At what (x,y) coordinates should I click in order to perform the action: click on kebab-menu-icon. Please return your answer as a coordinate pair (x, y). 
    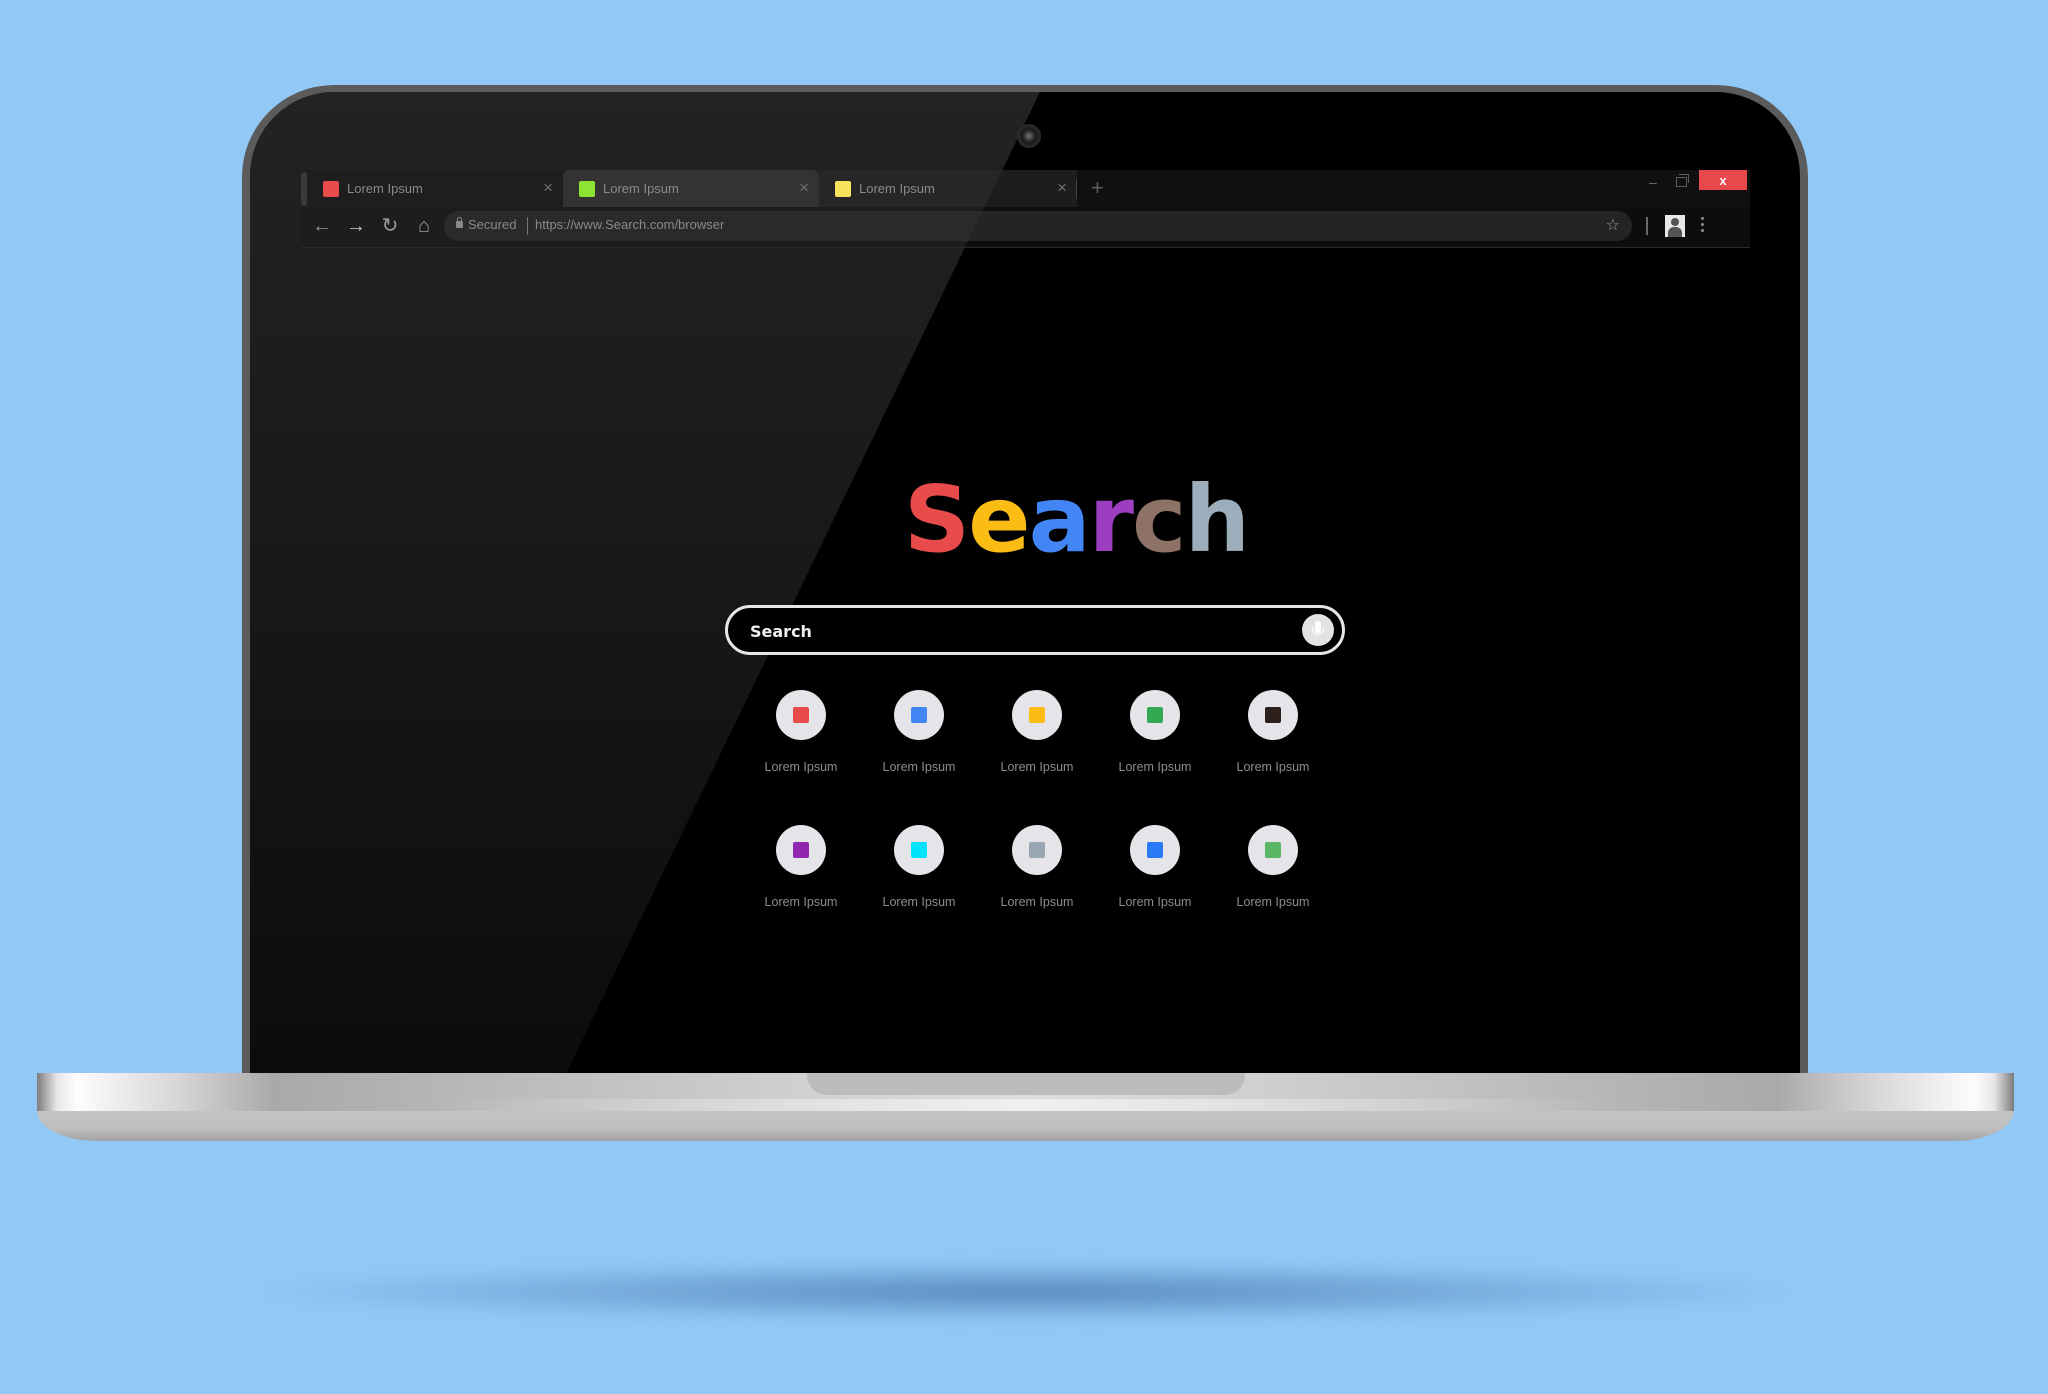
    Looking at the image, I should click on (1703, 226).